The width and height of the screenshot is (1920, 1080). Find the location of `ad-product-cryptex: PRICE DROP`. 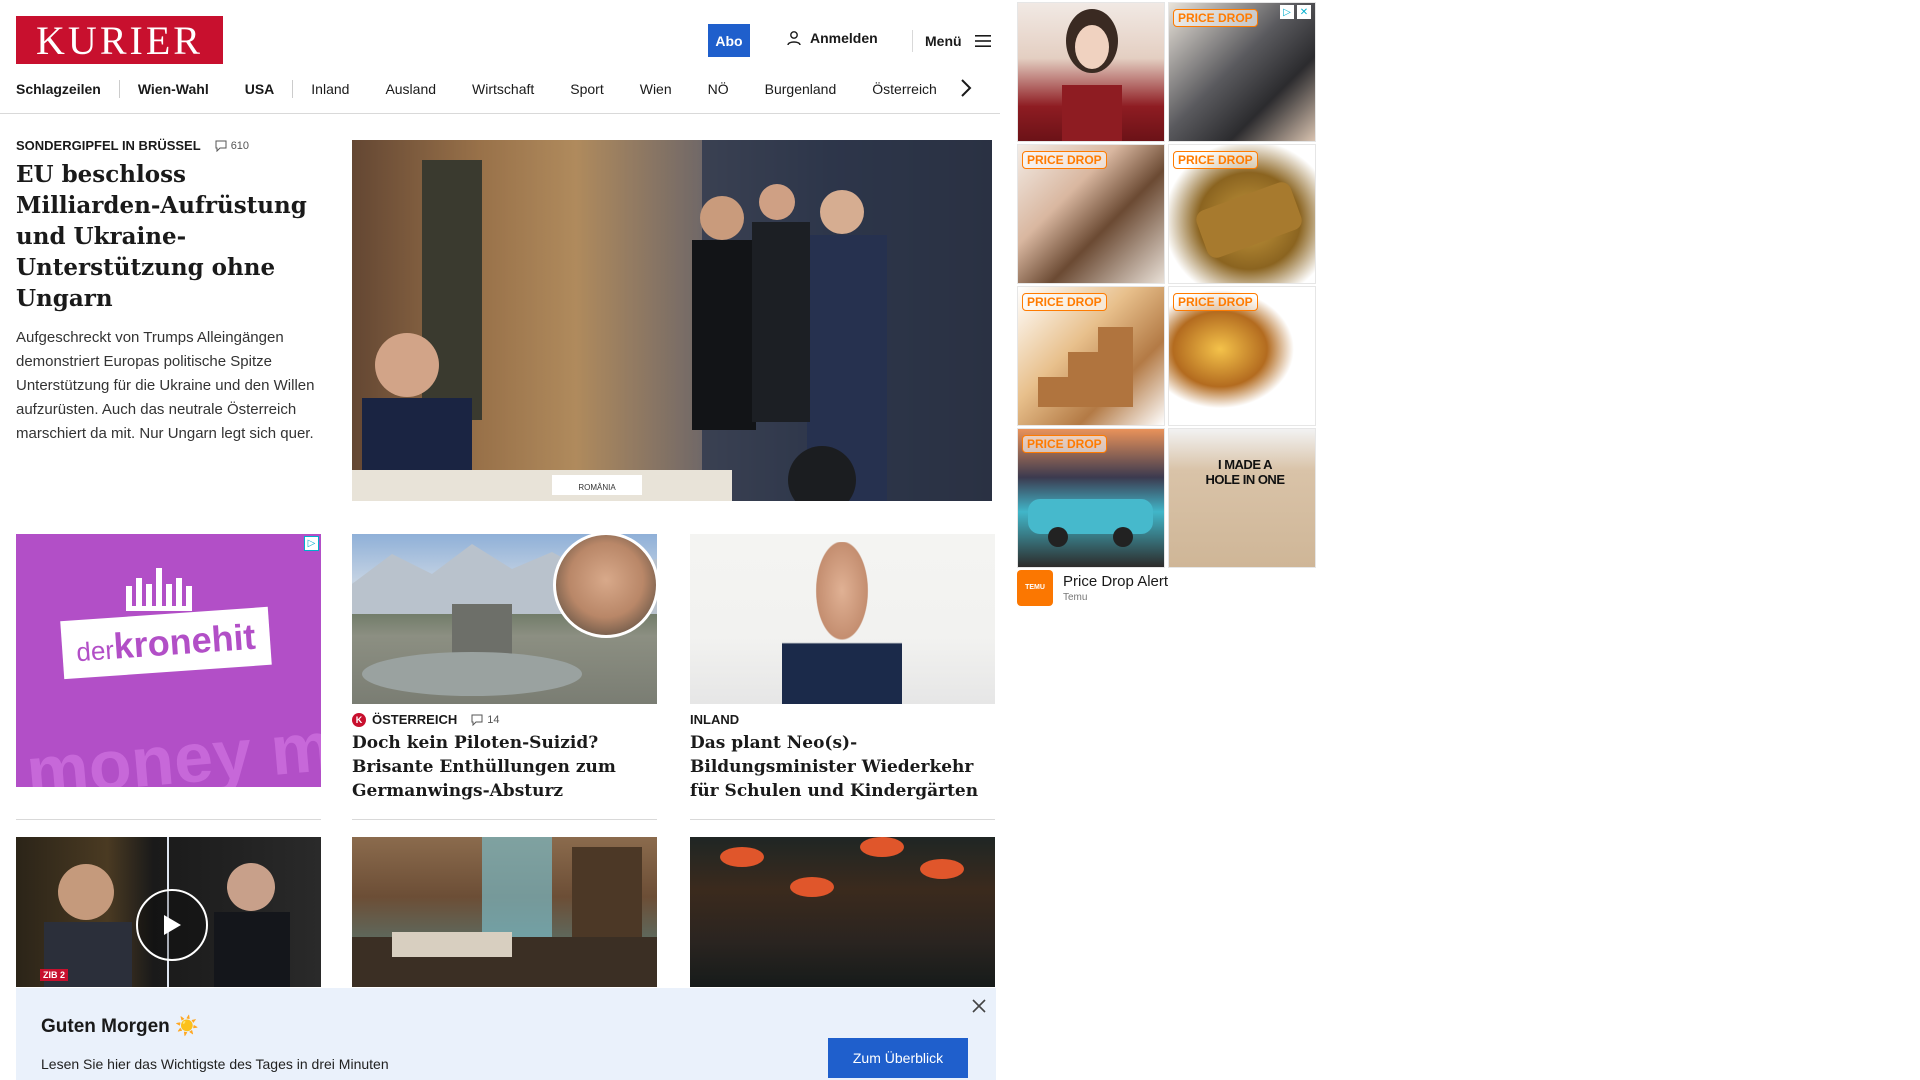

ad-product-cryptex: PRICE DROP is located at coordinates (1242, 214).